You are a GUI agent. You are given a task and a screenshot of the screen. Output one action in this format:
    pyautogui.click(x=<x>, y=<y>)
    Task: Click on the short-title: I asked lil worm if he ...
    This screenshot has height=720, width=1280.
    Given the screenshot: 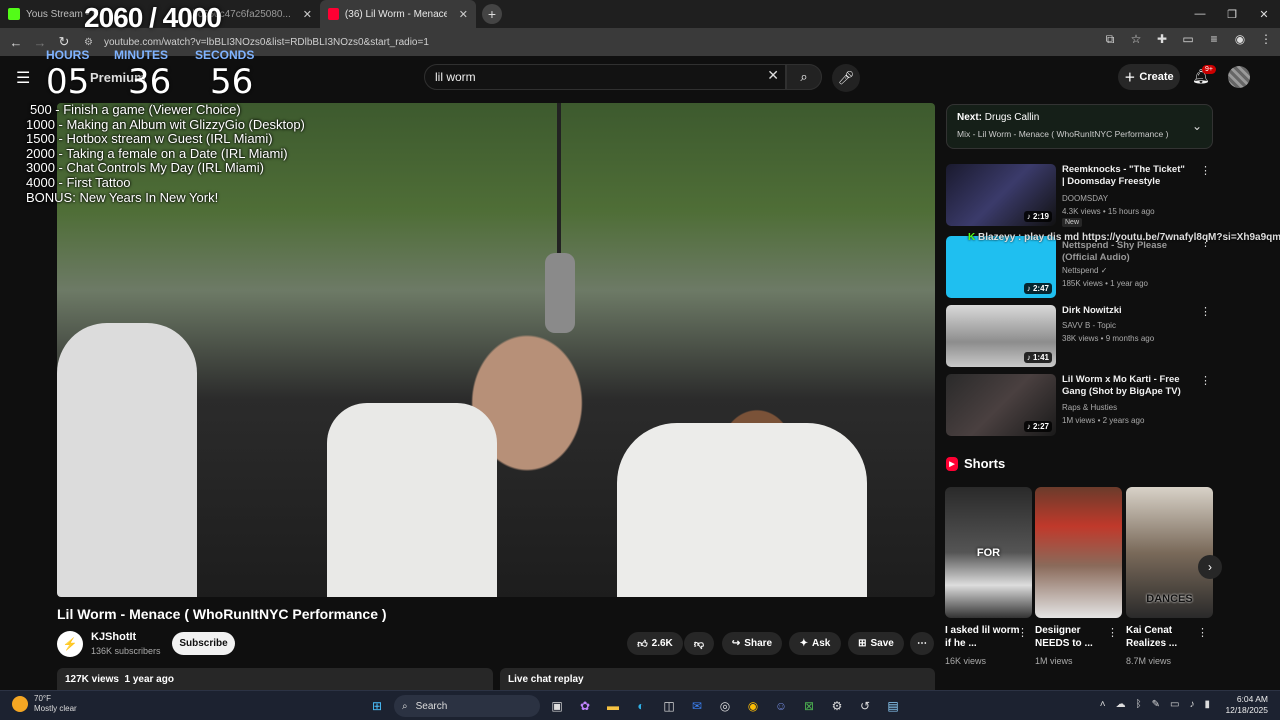 What is the action you would take?
    pyautogui.click(x=984, y=637)
    